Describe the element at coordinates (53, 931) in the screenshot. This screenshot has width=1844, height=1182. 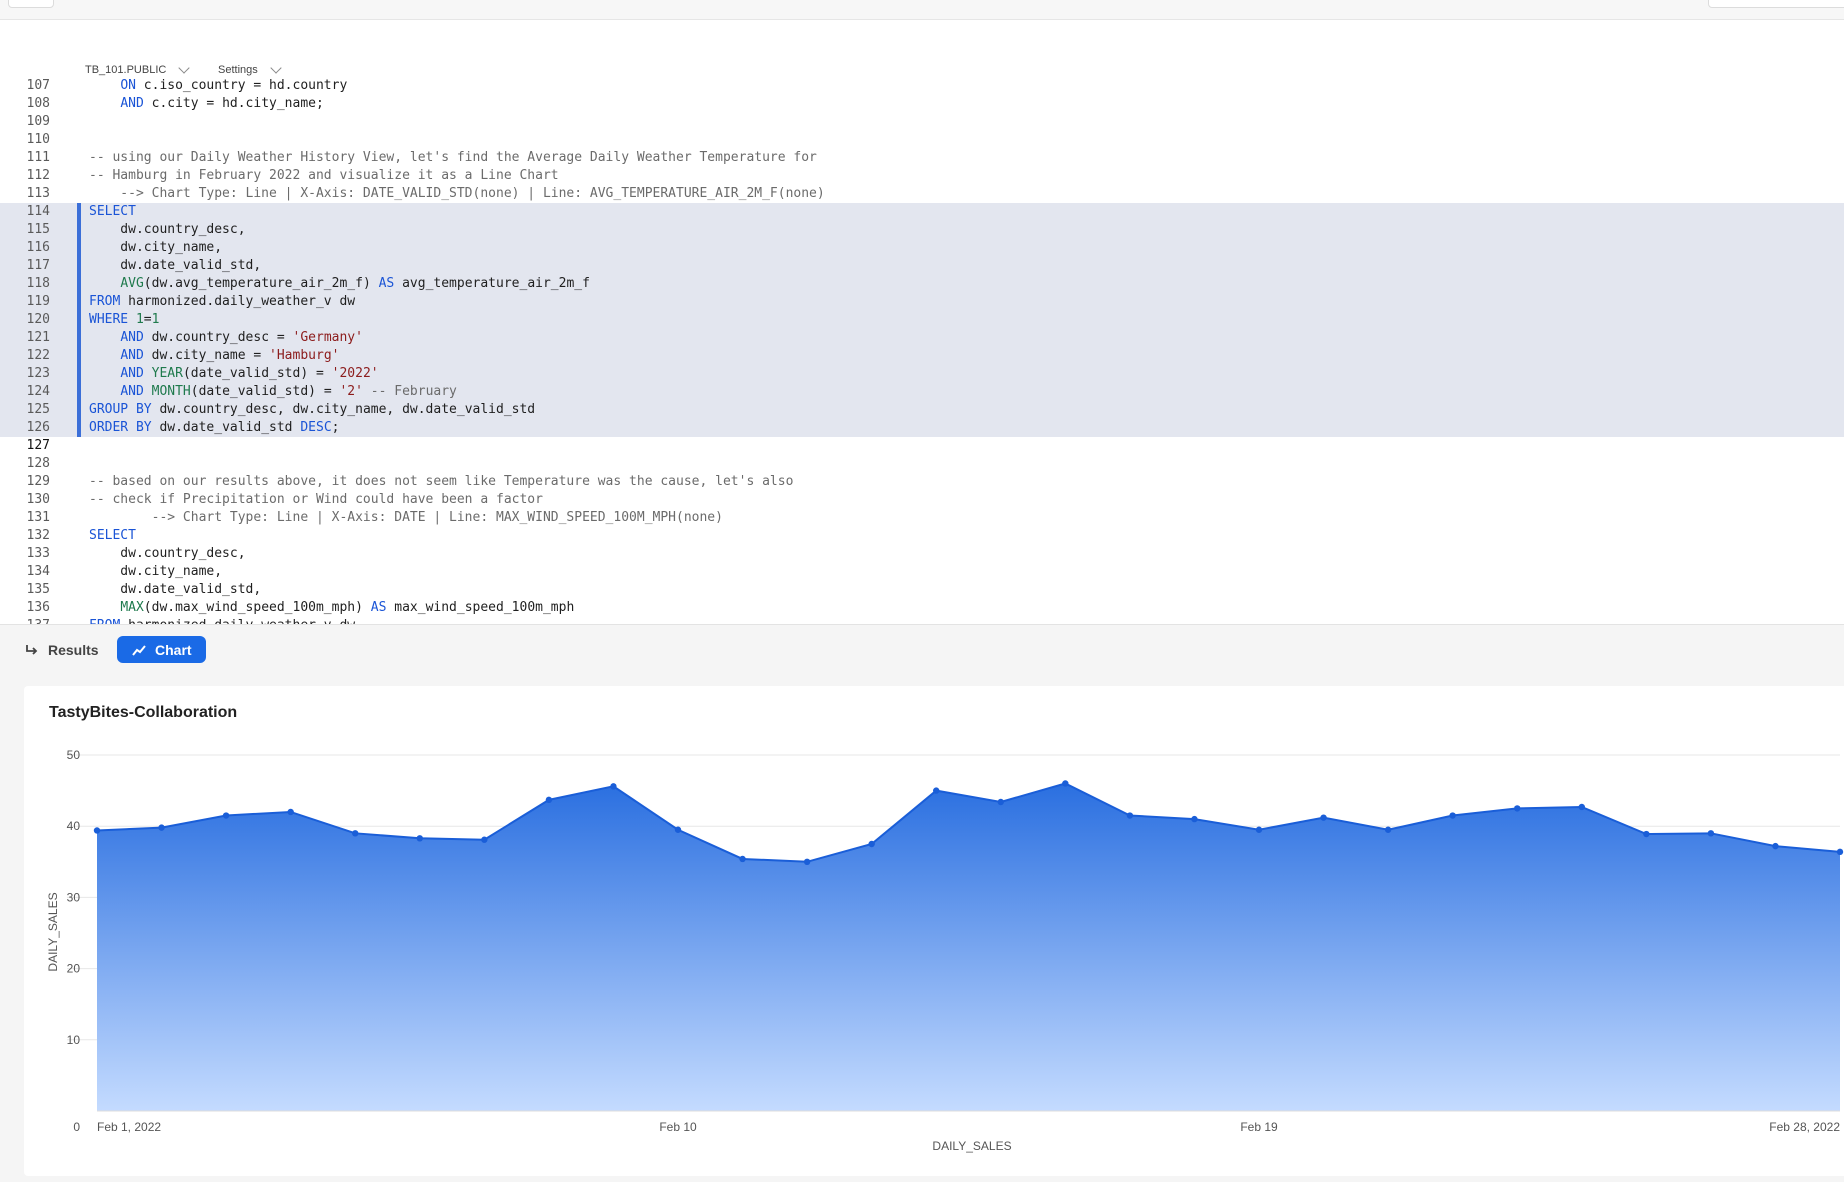
I see `y-axis-label: DAILY_SALES` at that location.